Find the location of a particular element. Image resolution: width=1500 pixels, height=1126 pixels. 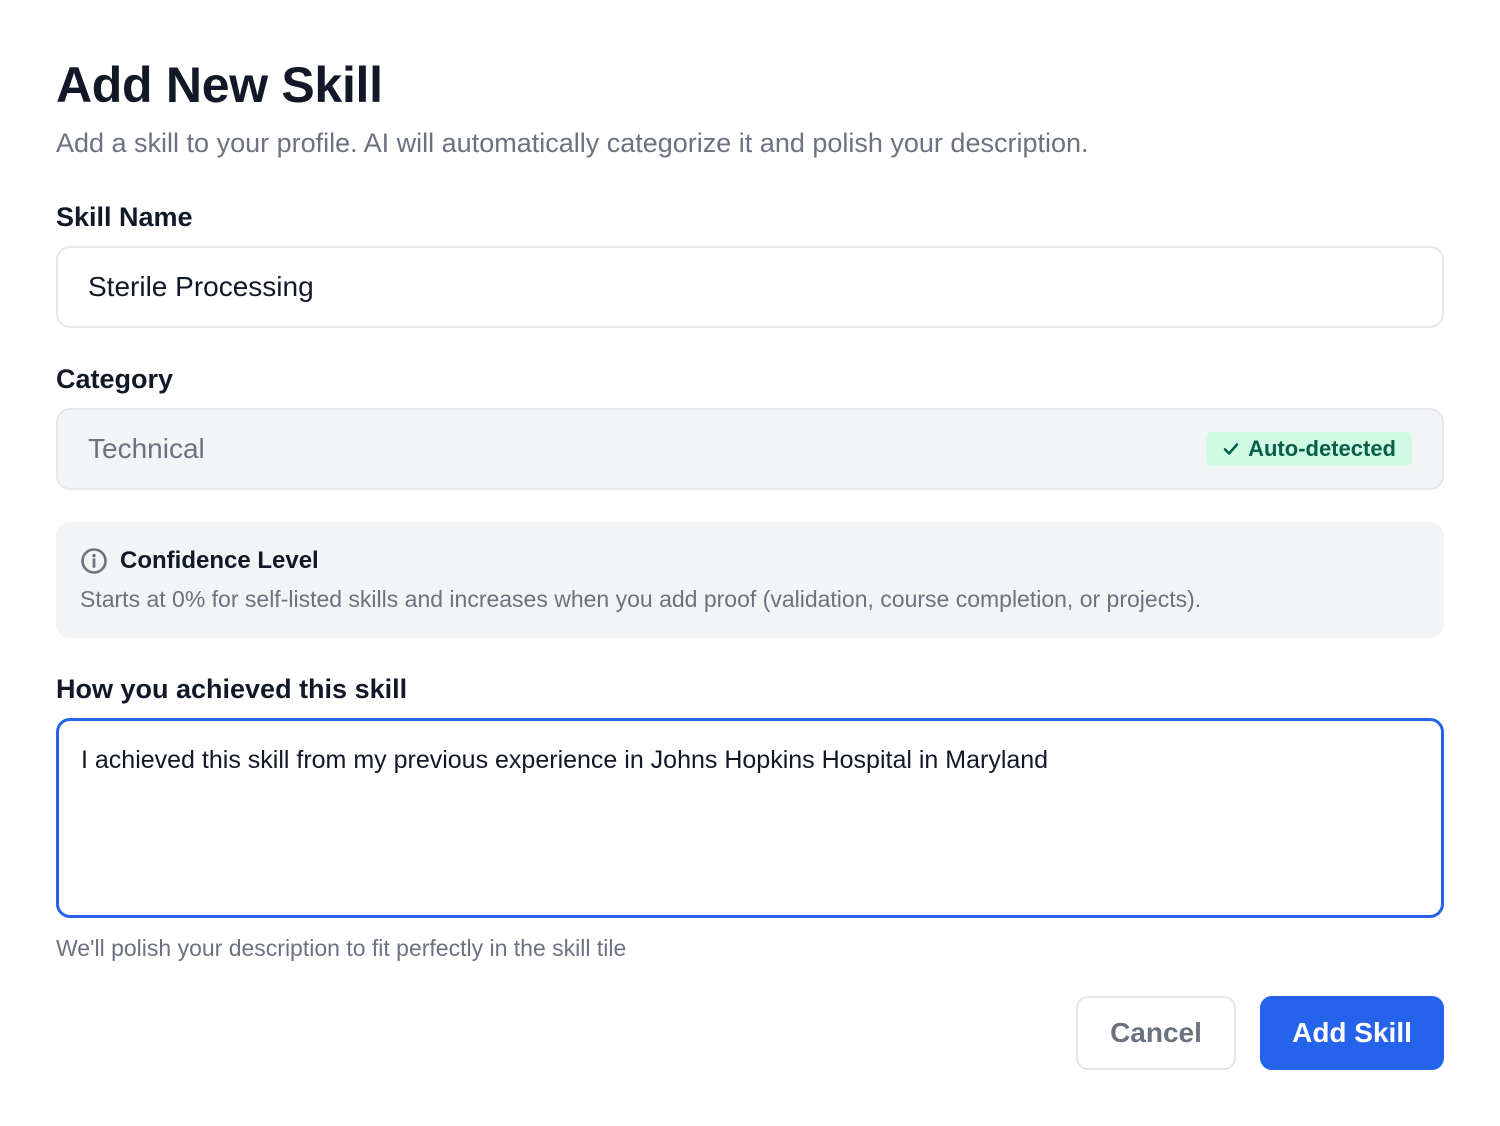

info-icon is located at coordinates (94, 561).